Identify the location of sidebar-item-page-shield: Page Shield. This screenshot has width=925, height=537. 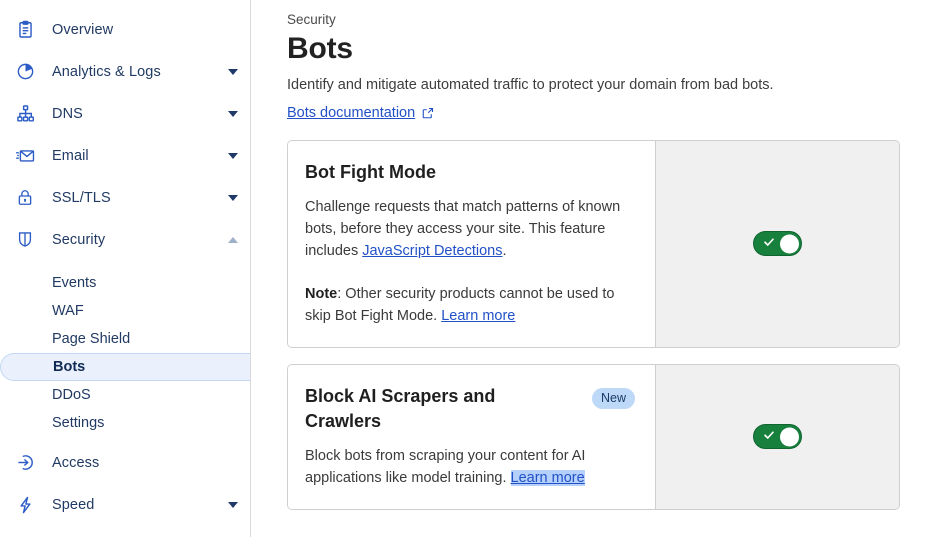
(125, 339).